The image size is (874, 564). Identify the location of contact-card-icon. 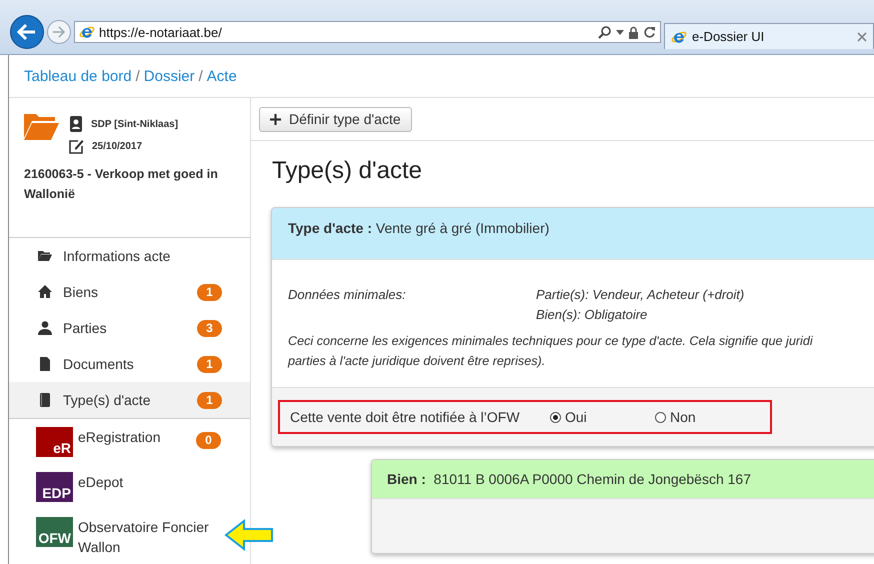
(76, 124).